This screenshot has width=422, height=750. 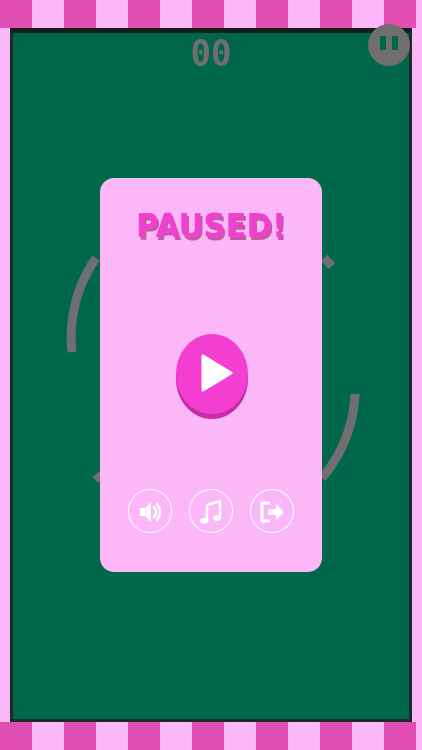 What do you see at coordinates (389, 45) in the screenshot?
I see `pause-button` at bounding box center [389, 45].